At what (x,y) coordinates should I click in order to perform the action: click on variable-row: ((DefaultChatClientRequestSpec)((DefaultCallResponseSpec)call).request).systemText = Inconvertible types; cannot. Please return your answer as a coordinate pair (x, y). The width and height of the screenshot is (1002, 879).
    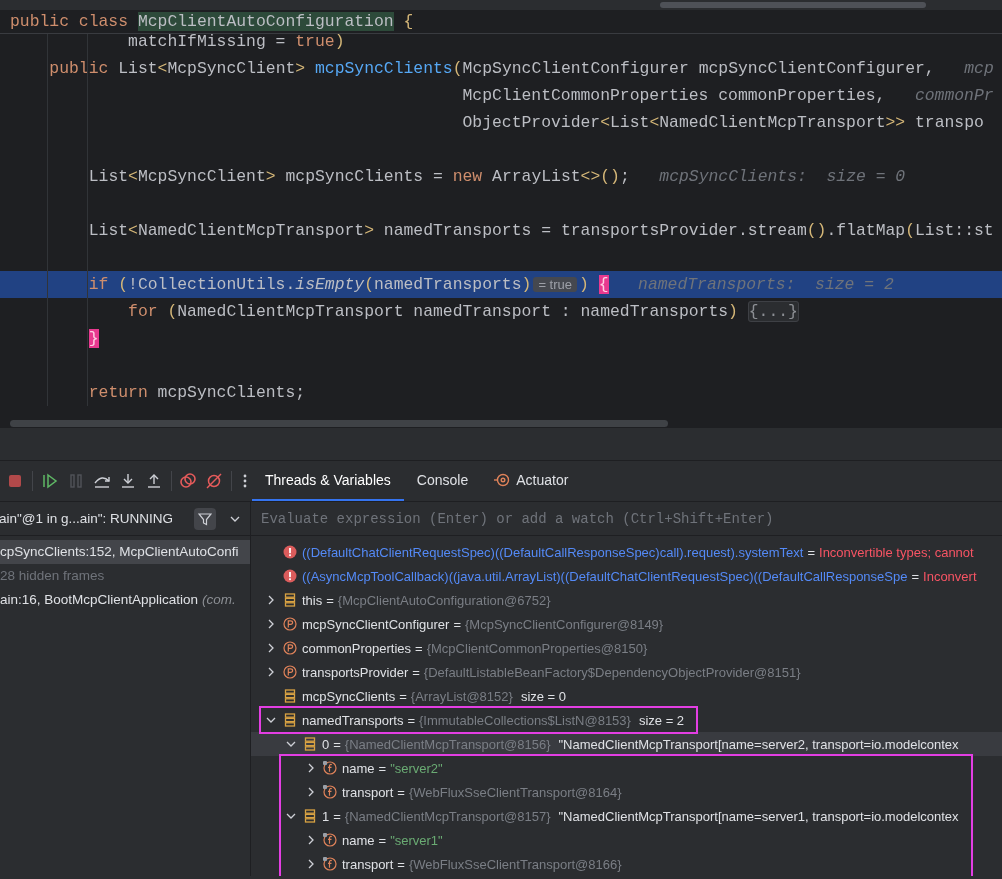
    Looking at the image, I should click on (626, 552).